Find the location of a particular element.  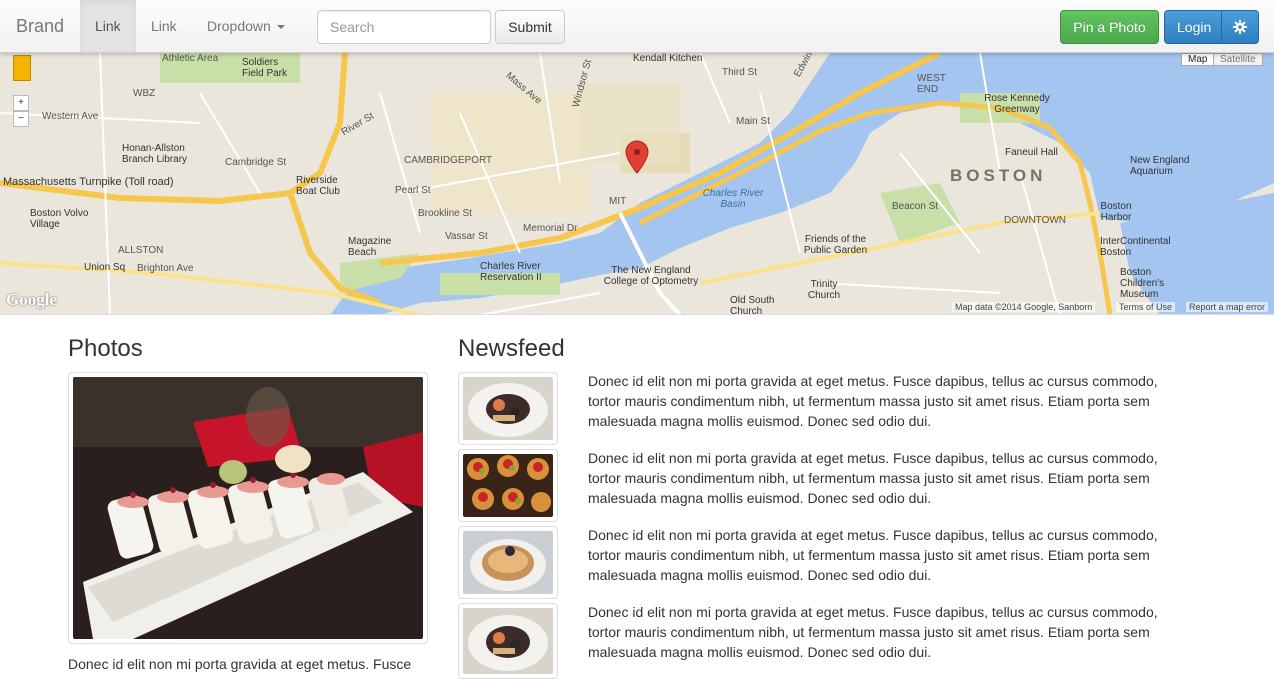

zoom-out-button: − is located at coordinates (21, 119).